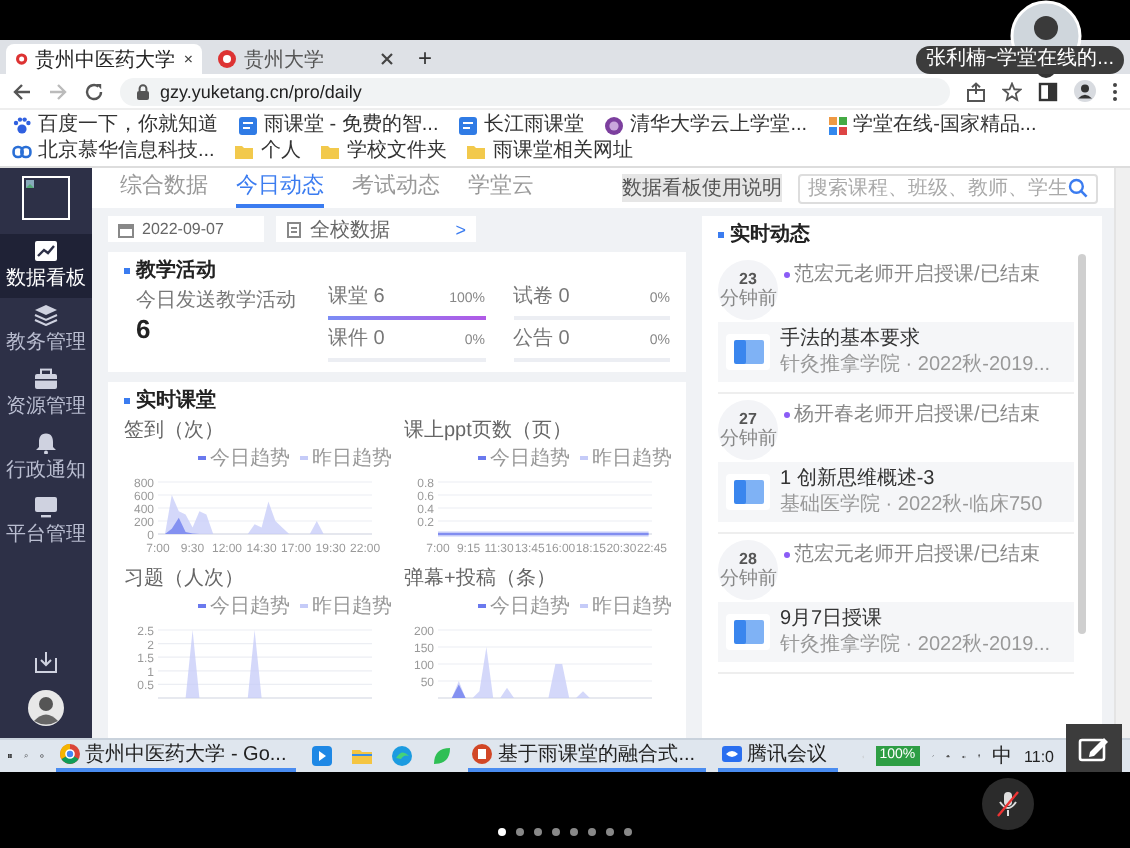 The height and width of the screenshot is (848, 1130). What do you see at coordinates (748, 419) in the screenshot?
I see `time-value: 27` at bounding box center [748, 419].